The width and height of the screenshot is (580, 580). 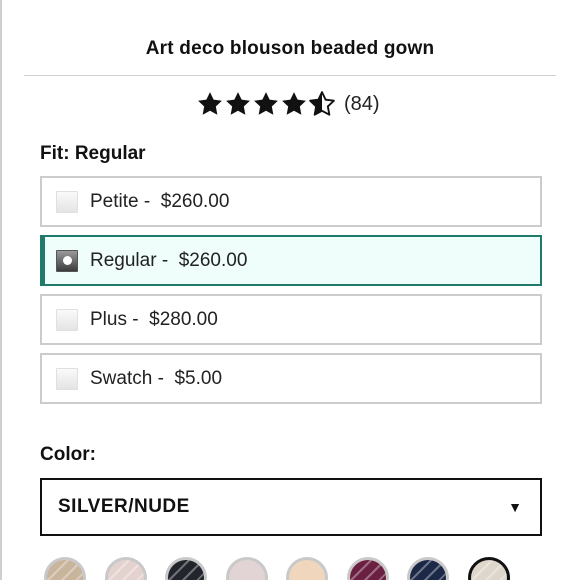 I want to click on color-dropdown: SILVER/NUDE ▼, so click(x=291, y=507).